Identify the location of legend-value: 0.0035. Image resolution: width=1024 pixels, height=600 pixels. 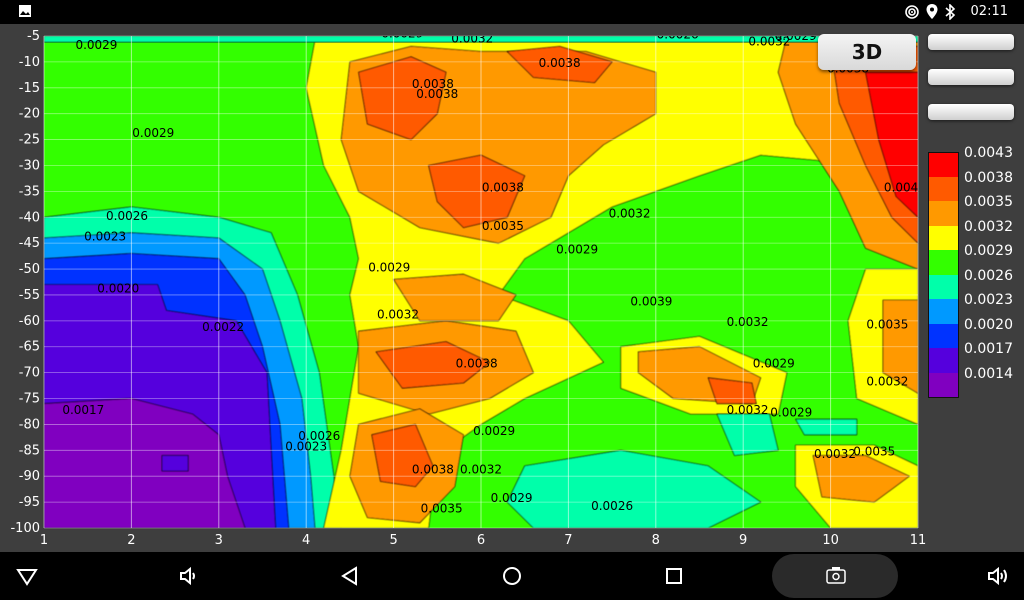
(988, 202).